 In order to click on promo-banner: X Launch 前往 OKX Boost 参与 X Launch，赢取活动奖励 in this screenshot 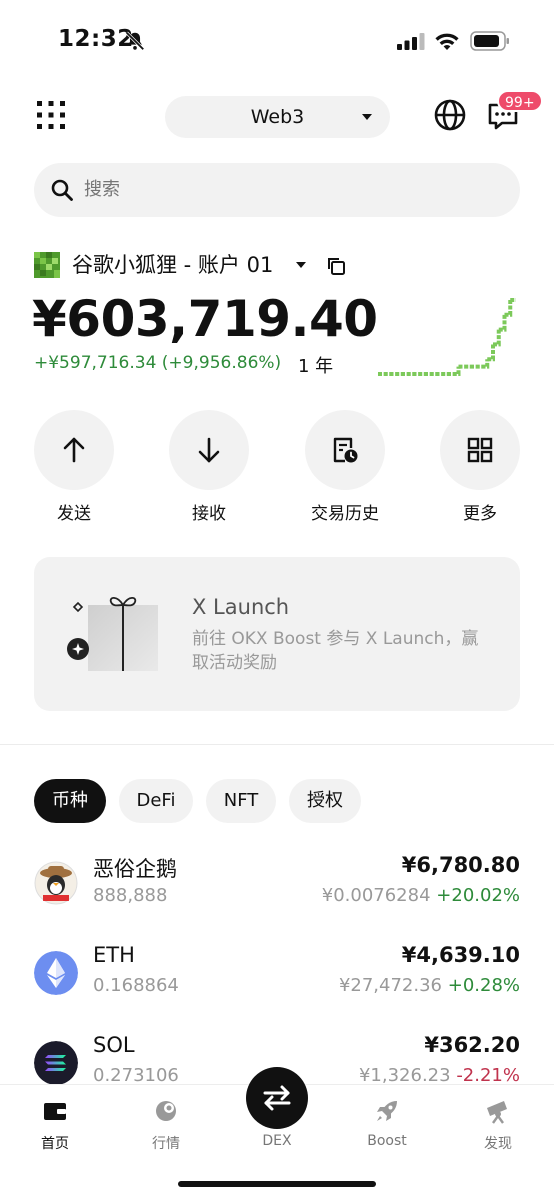, I will do `click(277, 634)`.